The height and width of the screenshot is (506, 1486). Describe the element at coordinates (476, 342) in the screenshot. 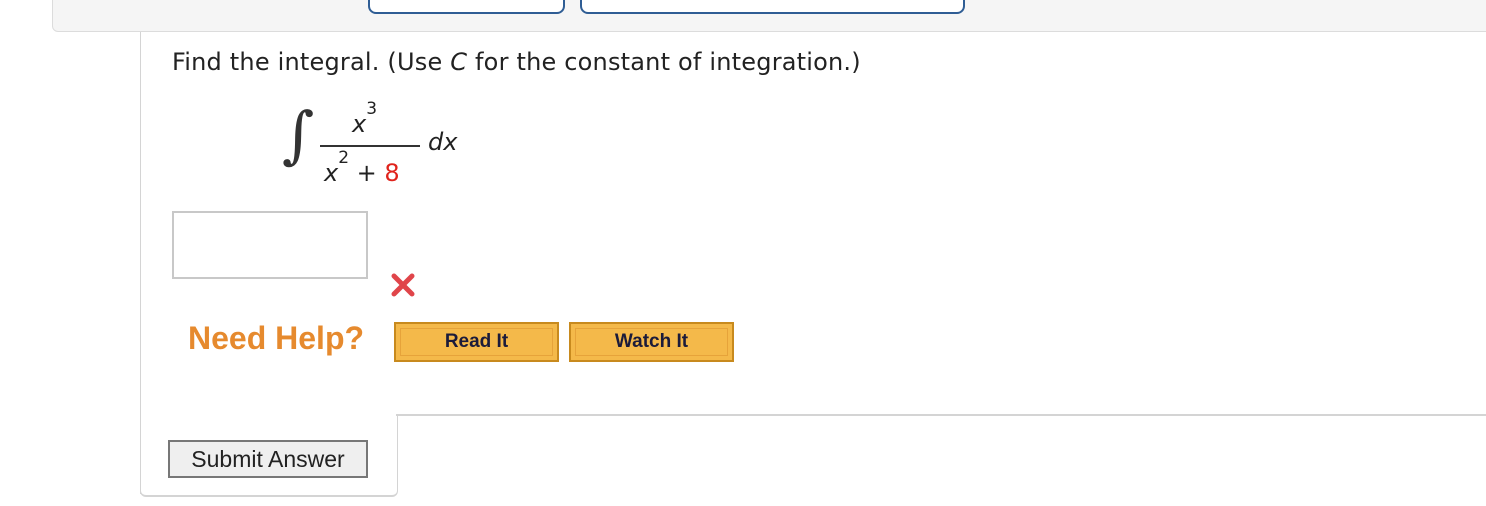

I see `read-it-button: Read It` at that location.